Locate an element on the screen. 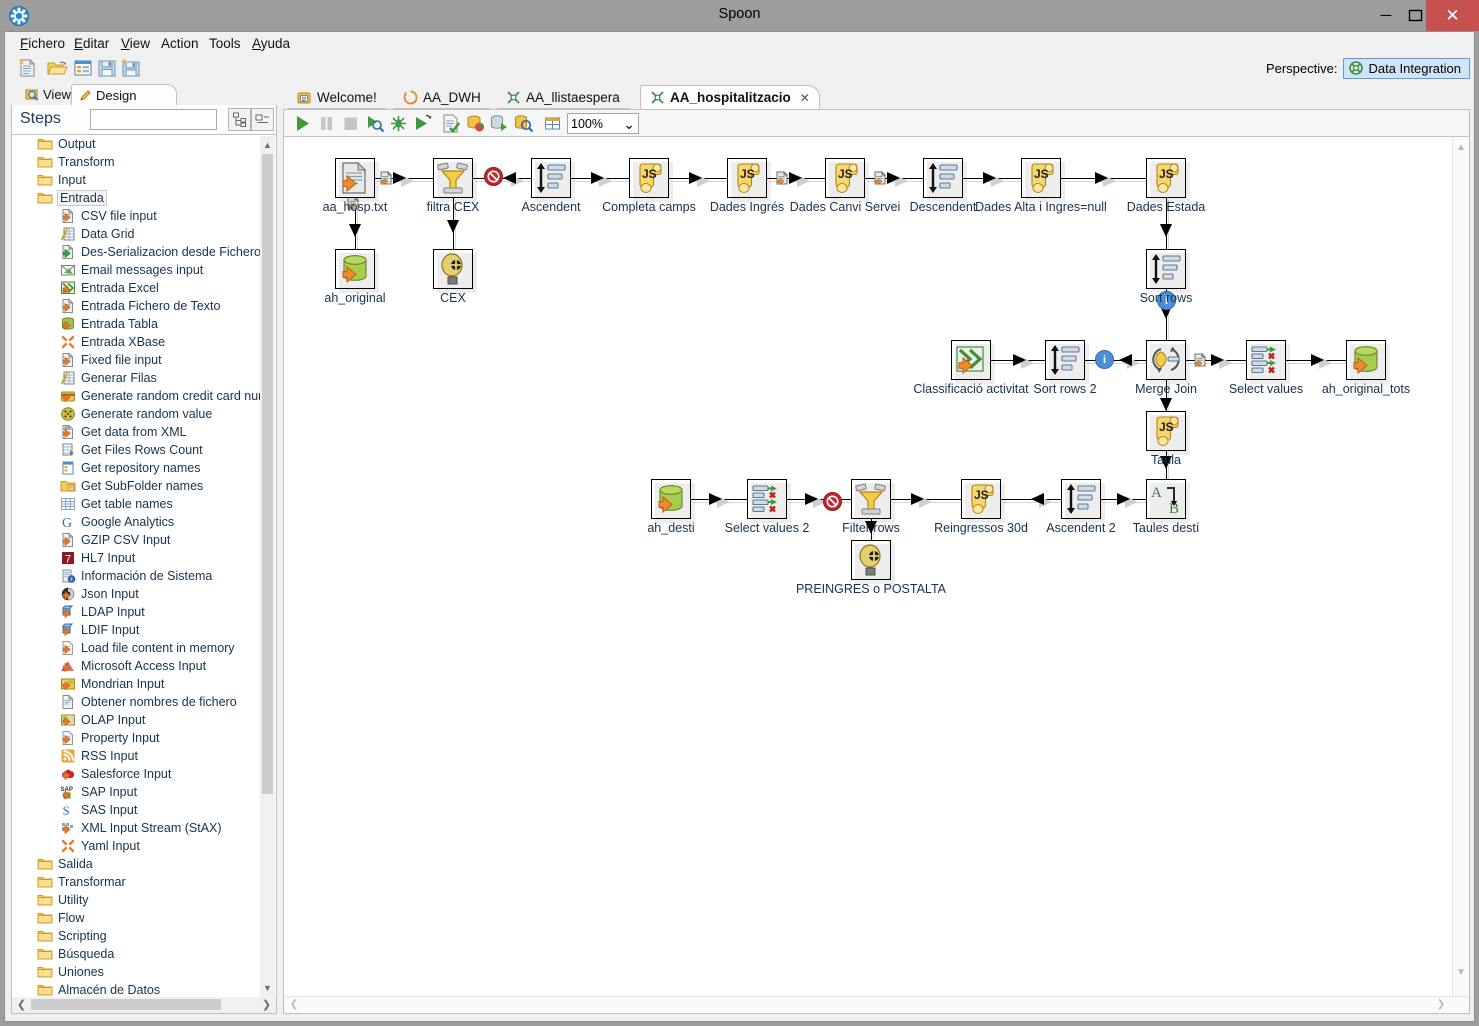  tree-folder-scripting: Scripting is located at coordinates (136, 936).